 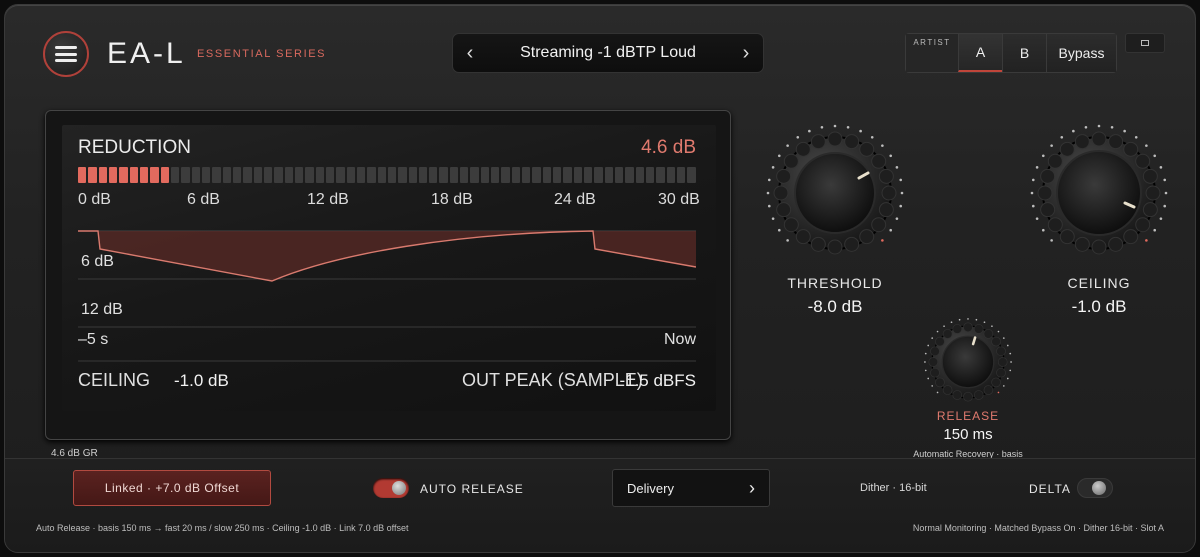 What do you see at coordinates (1099, 307) in the screenshot?
I see `ceiling-knob-value: -1.0 dB` at bounding box center [1099, 307].